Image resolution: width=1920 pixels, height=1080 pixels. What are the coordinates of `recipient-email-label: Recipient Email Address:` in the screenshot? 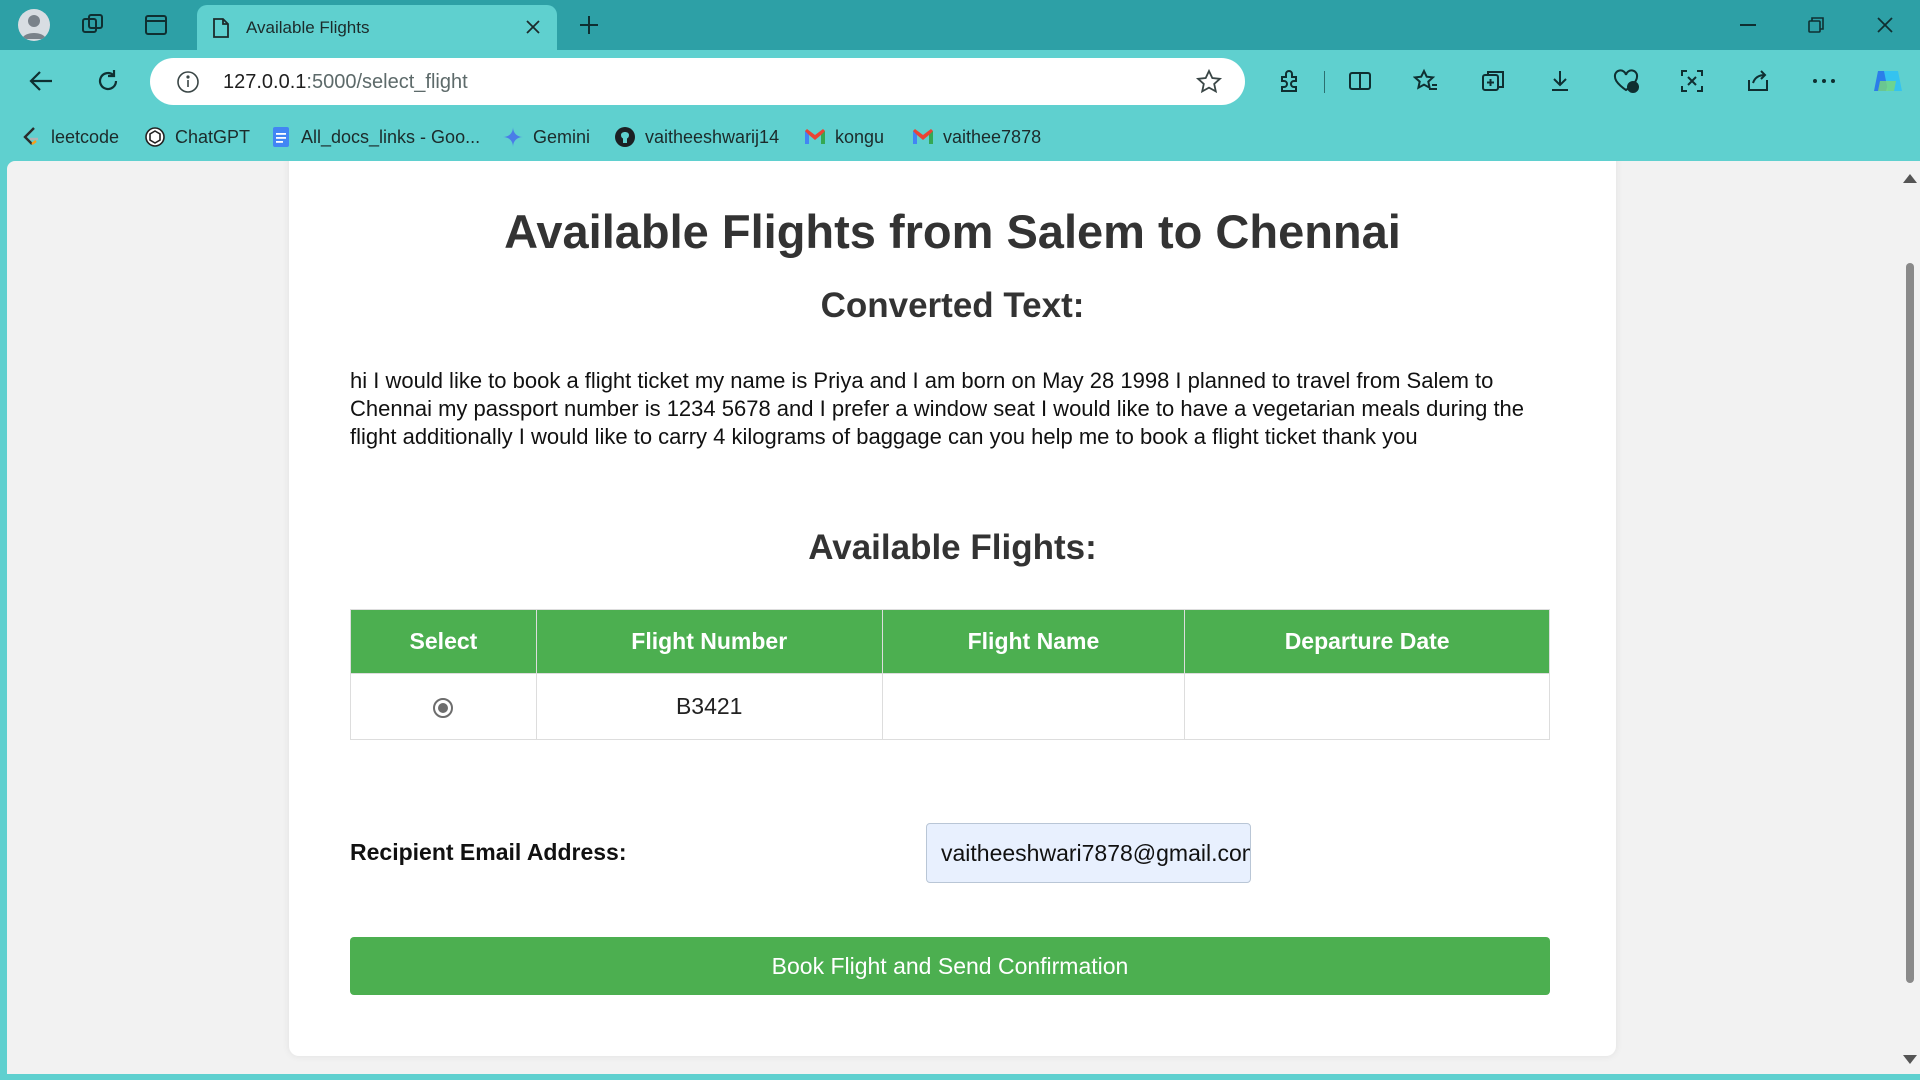 It's located at (488, 852).